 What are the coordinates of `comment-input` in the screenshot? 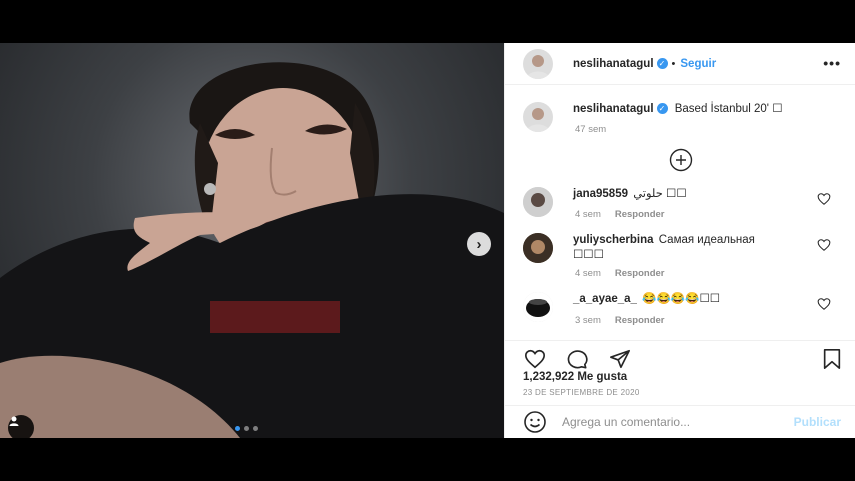 It's located at (667, 422).